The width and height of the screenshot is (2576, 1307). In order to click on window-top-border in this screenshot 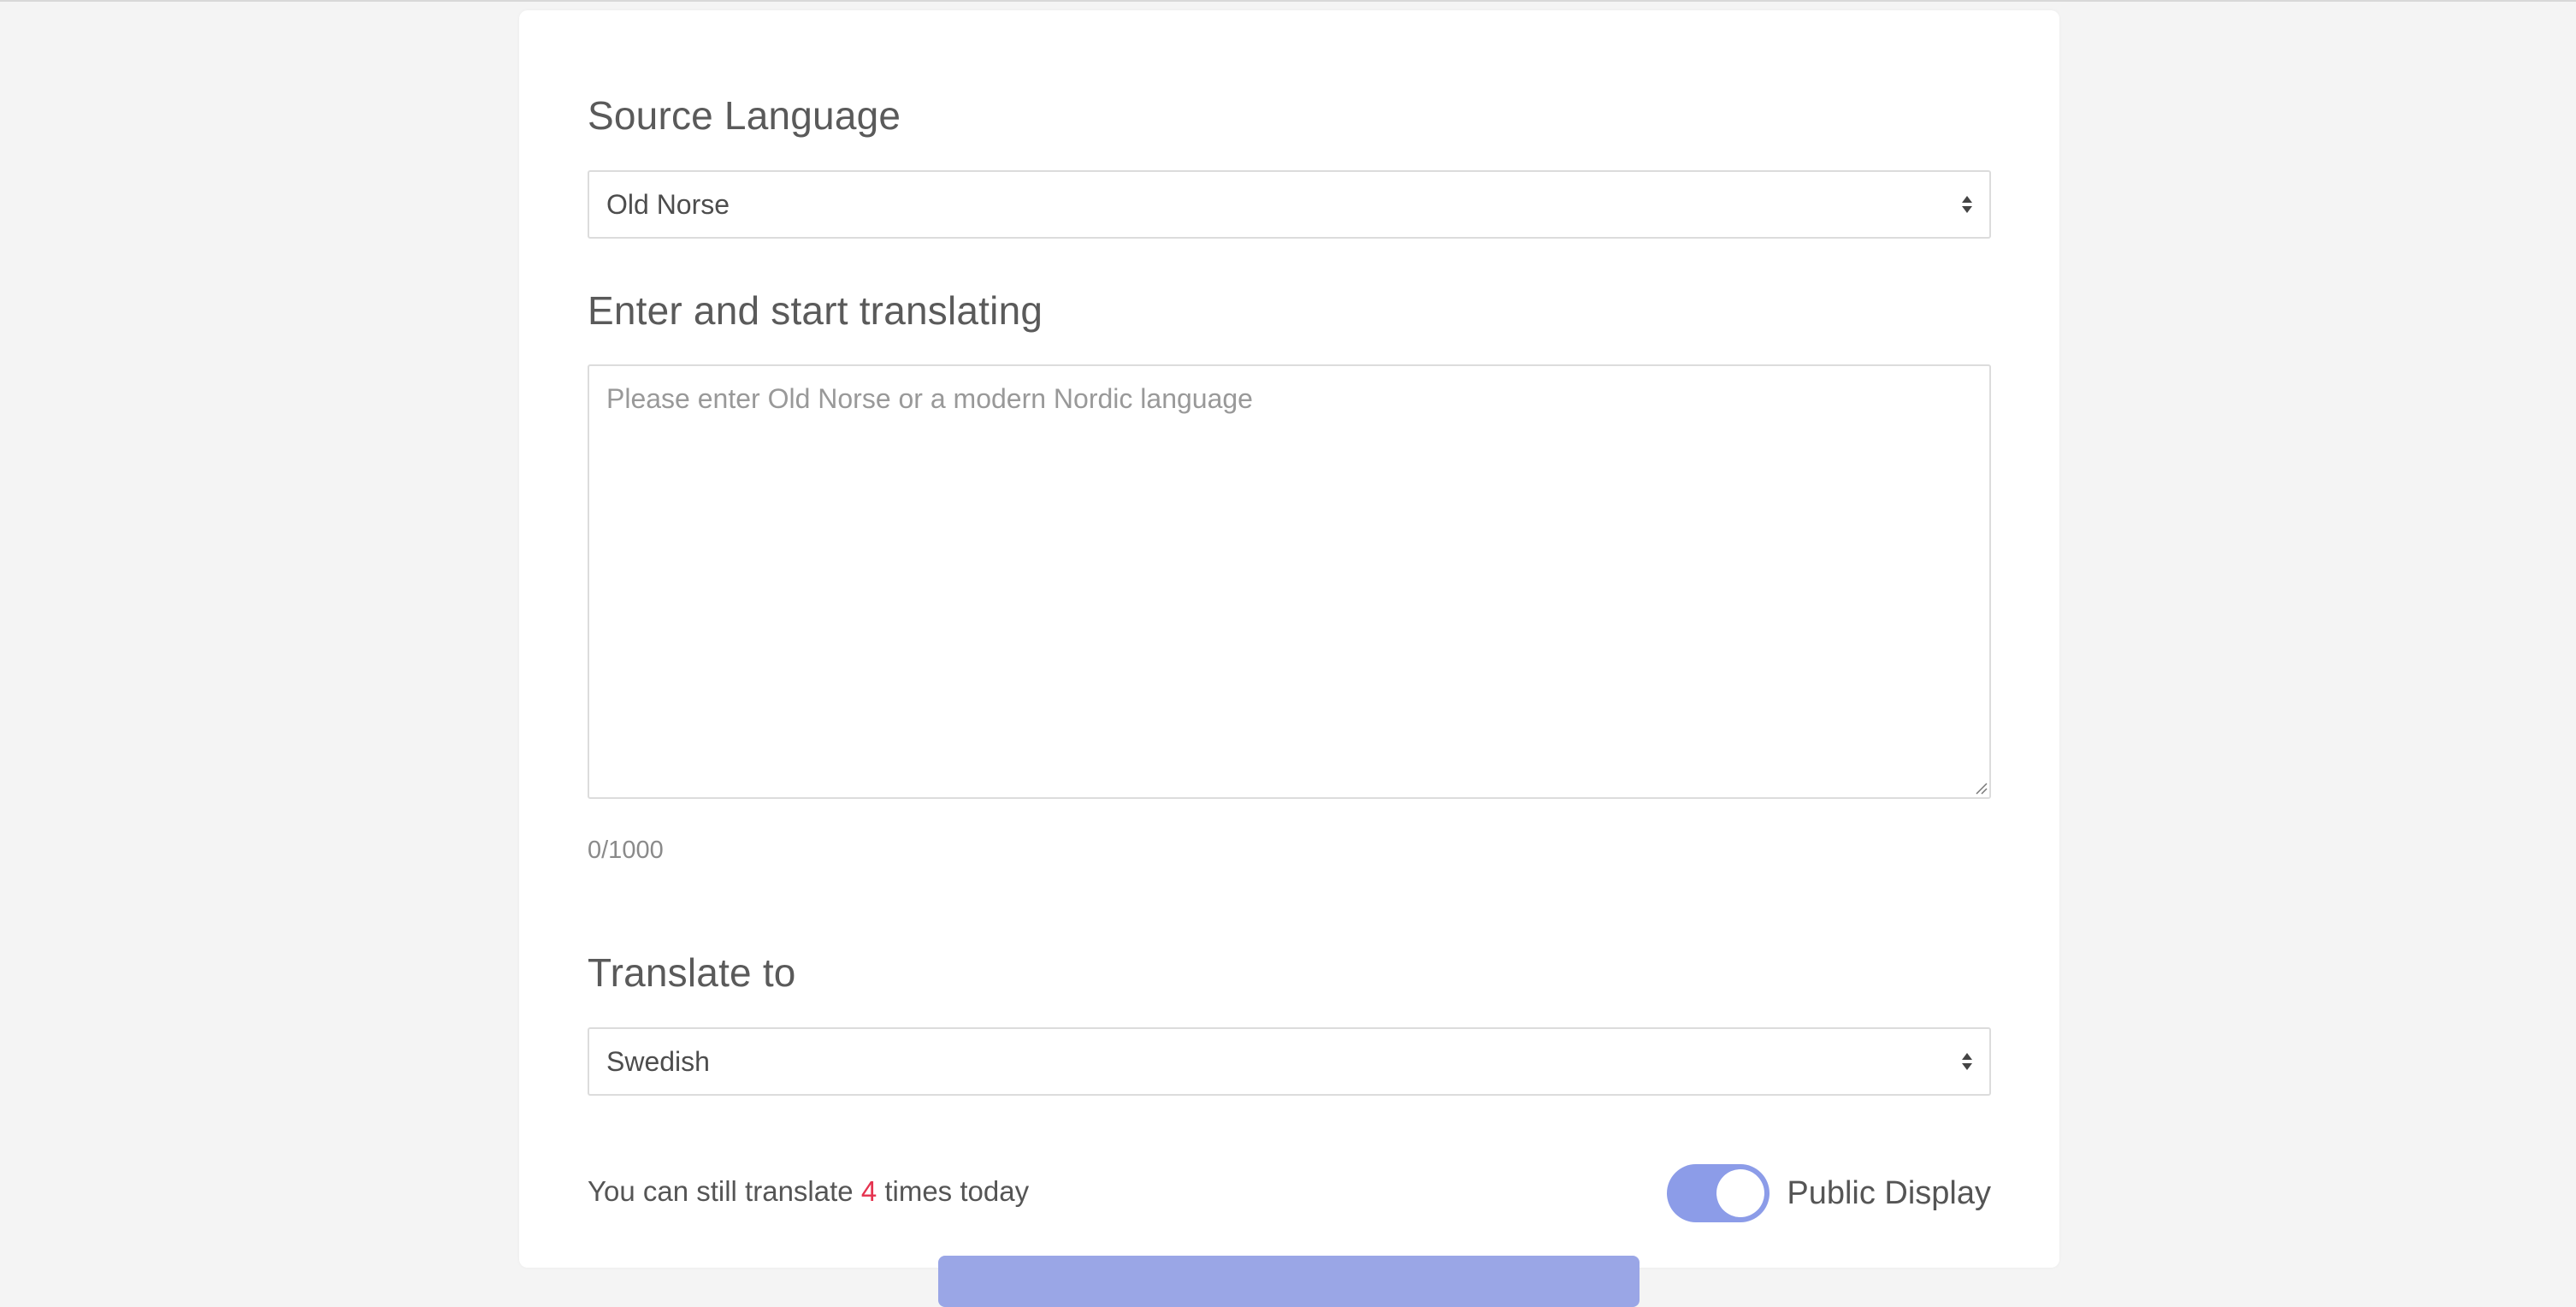, I will do `click(1288, 1)`.